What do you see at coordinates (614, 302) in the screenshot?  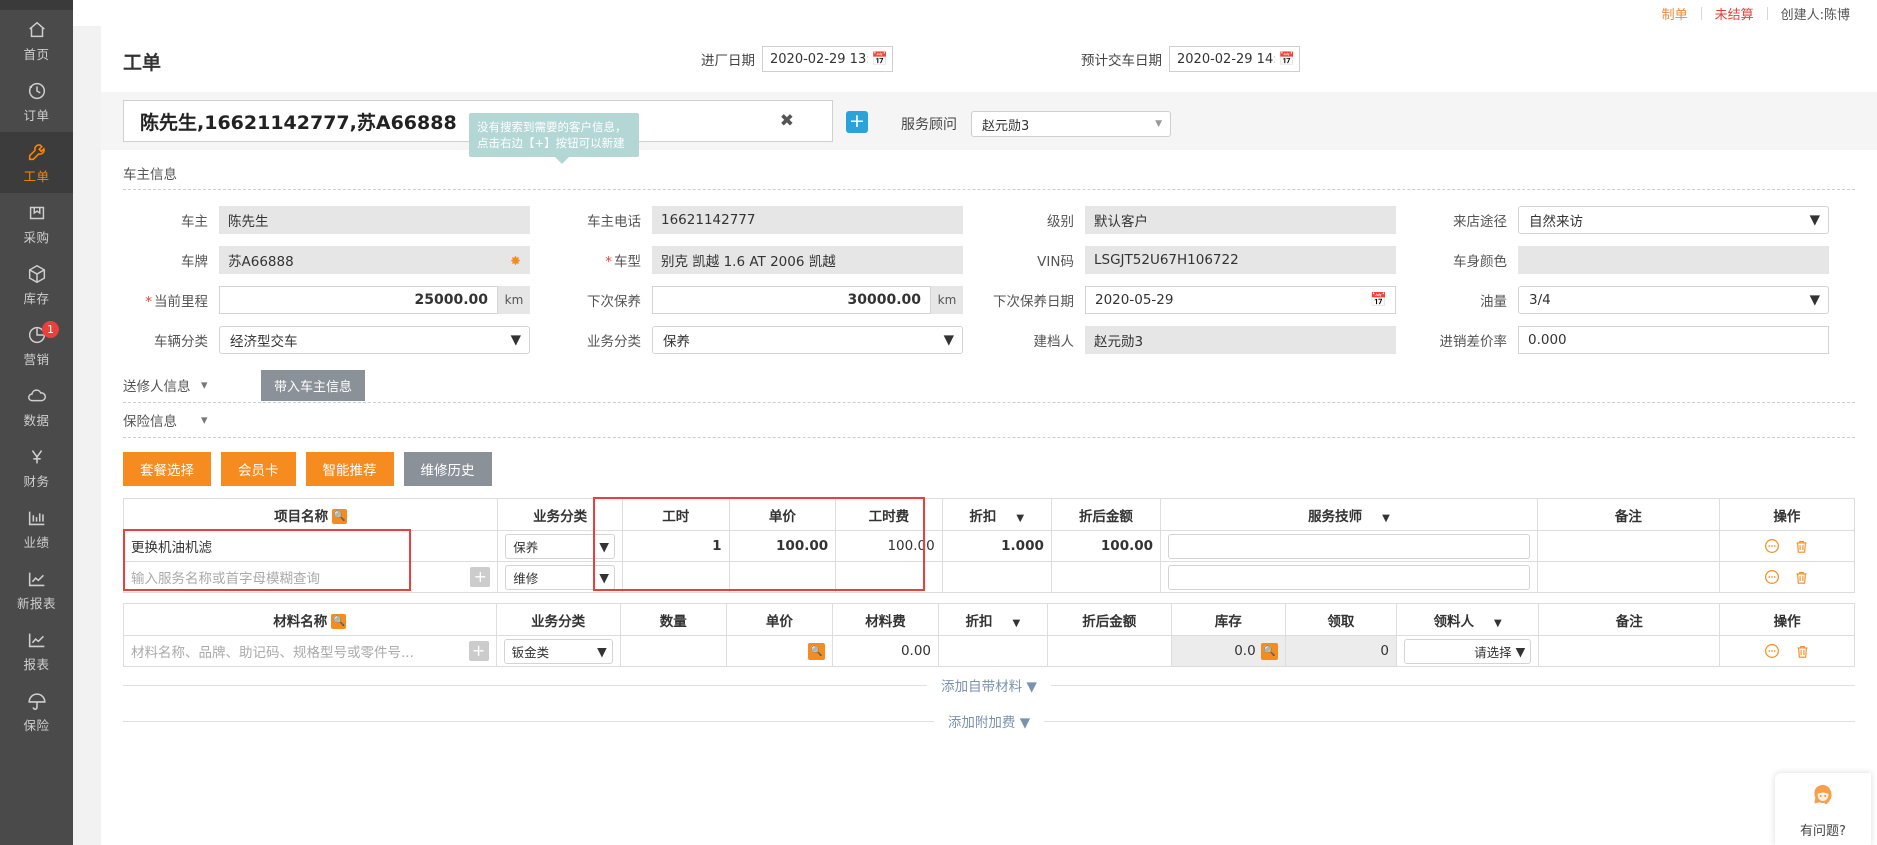 I see `field-label: 下次保养` at bounding box center [614, 302].